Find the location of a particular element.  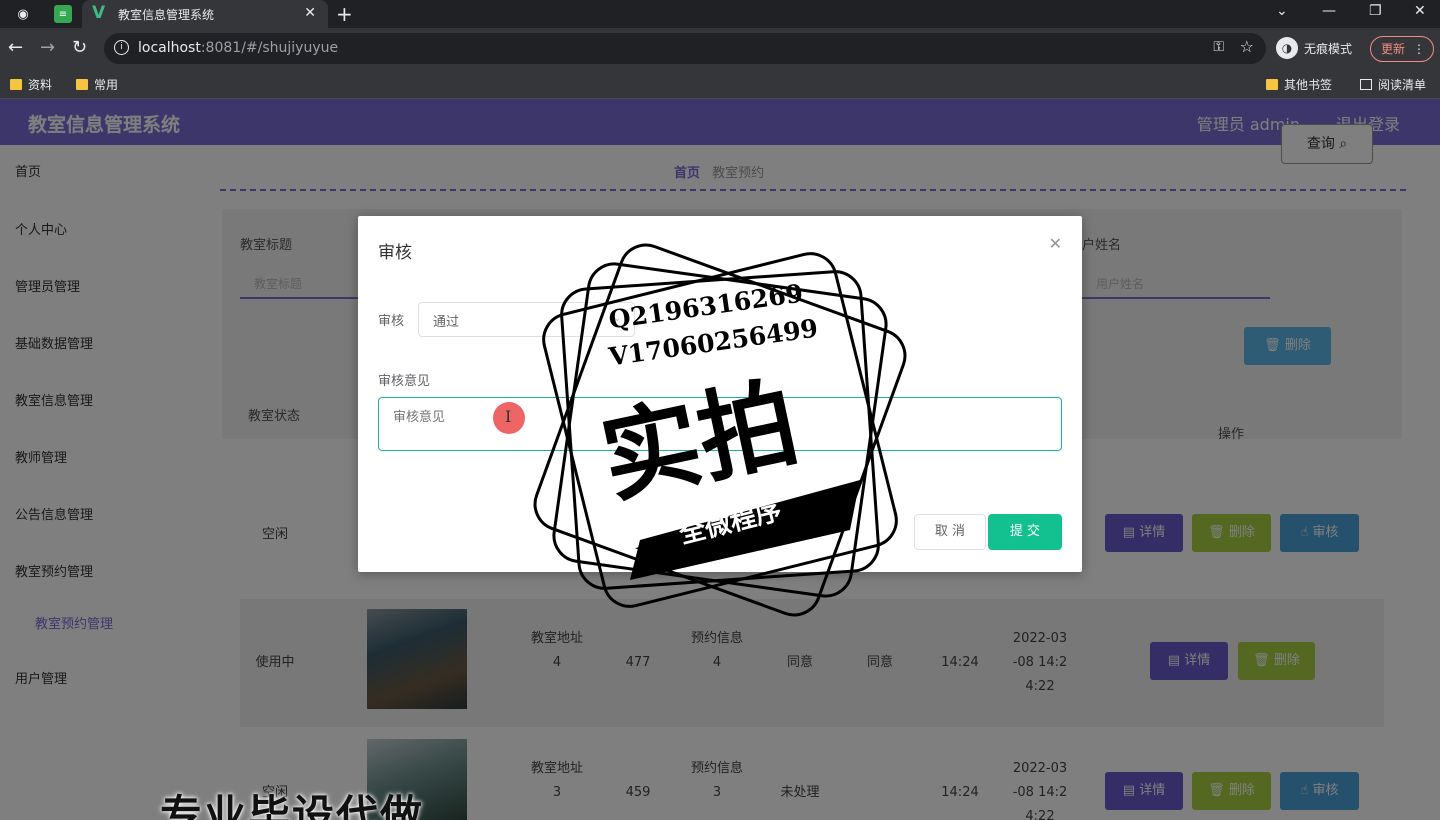

chevron-down-icon: ⌄ is located at coordinates (617, 317).